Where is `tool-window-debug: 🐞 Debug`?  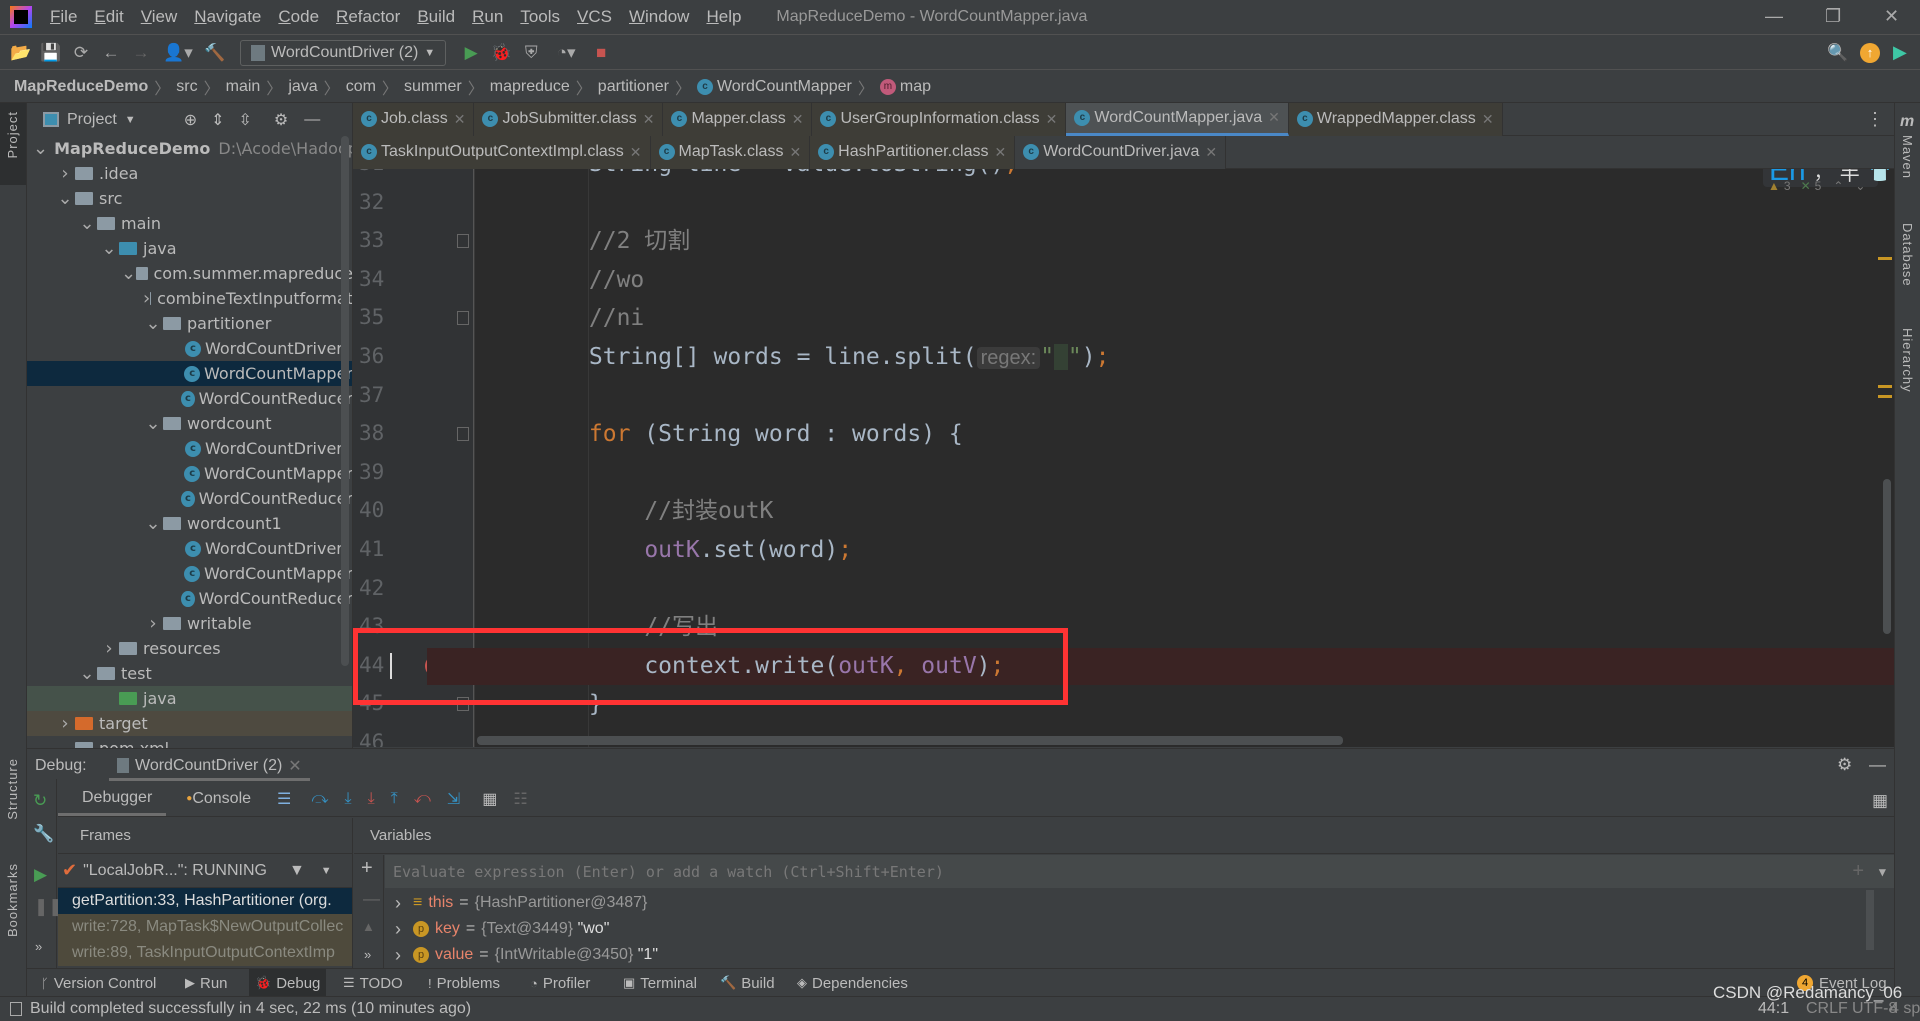
tool-window-debug: 🐞 Debug is located at coordinates (288, 983).